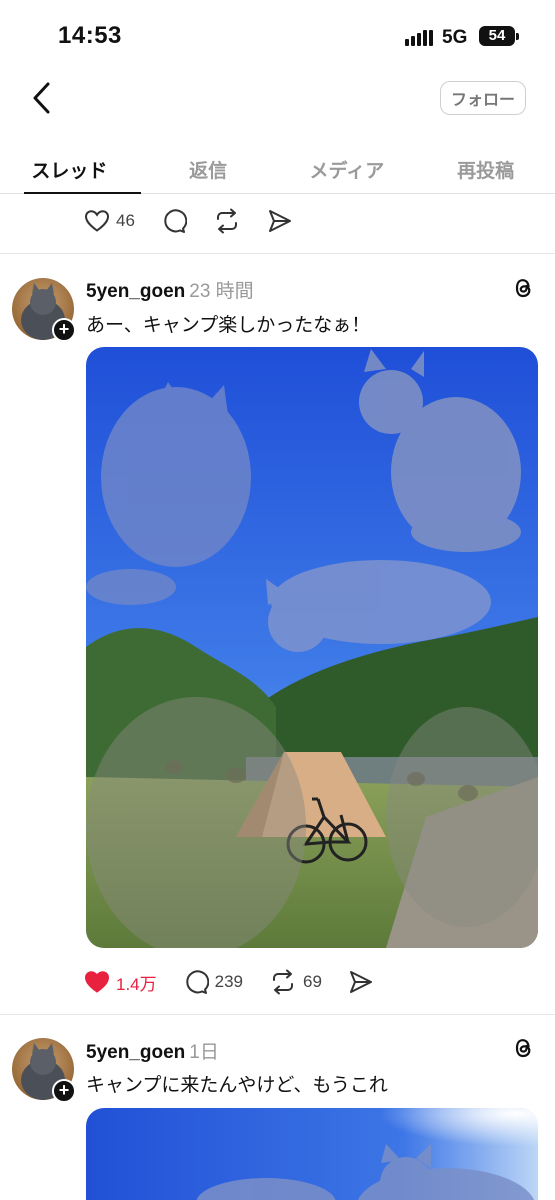 The height and width of the screenshot is (1200, 555). What do you see at coordinates (97, 982) in the screenshot?
I see `heart-filled-icon` at bounding box center [97, 982].